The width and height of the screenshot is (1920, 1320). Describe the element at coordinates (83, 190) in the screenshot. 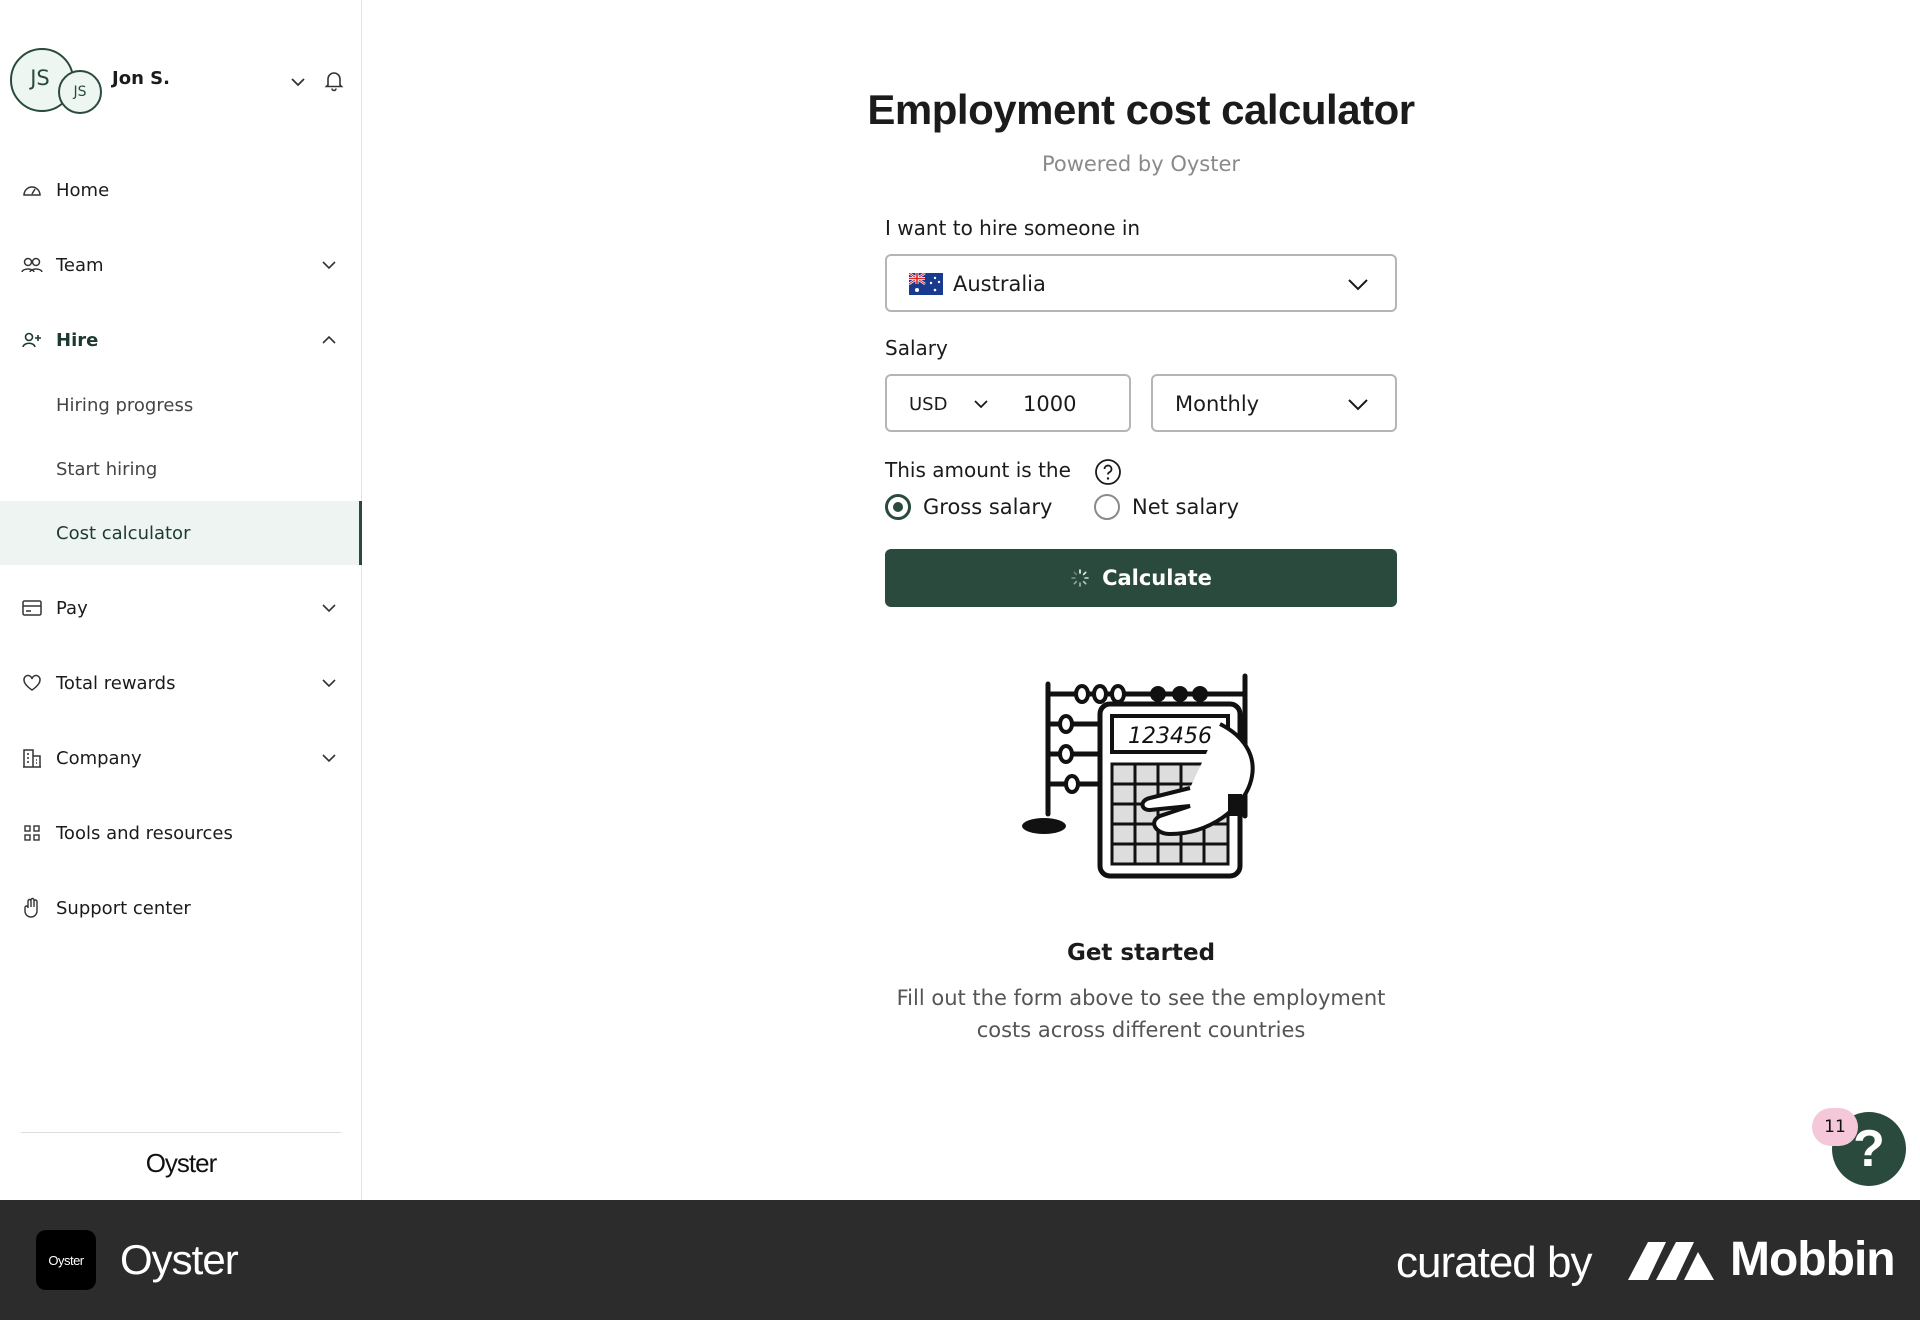

I see `sidebar-item-label: Home` at that location.